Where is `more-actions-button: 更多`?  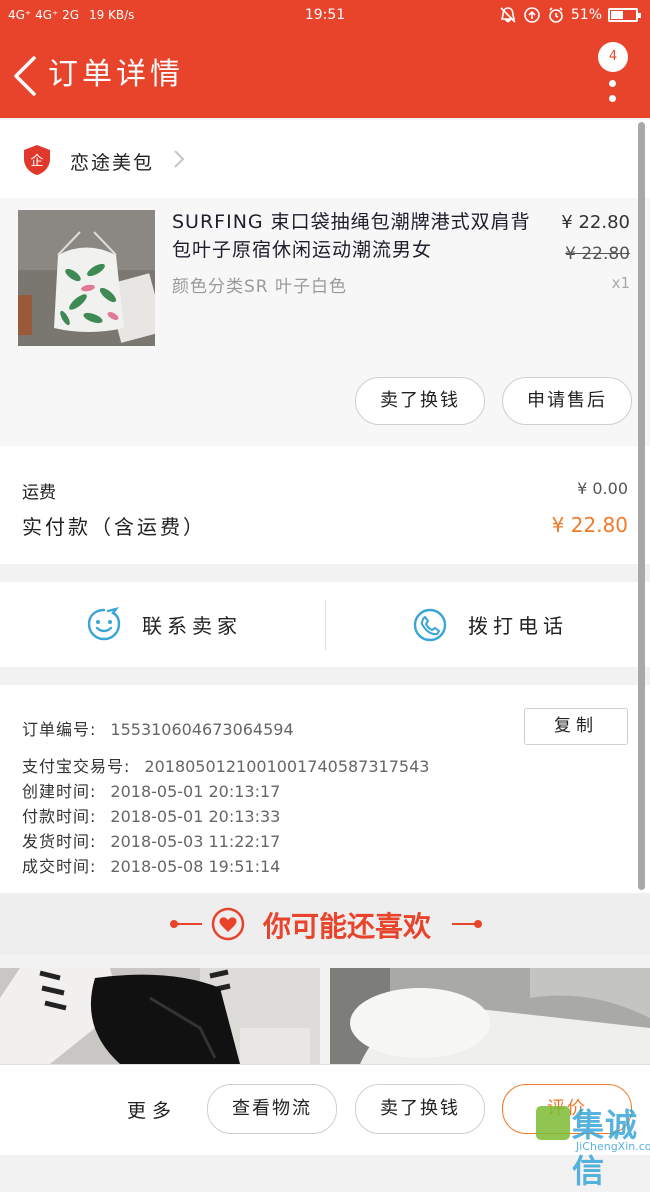
more-actions-button: 更多 is located at coordinates (152, 1109).